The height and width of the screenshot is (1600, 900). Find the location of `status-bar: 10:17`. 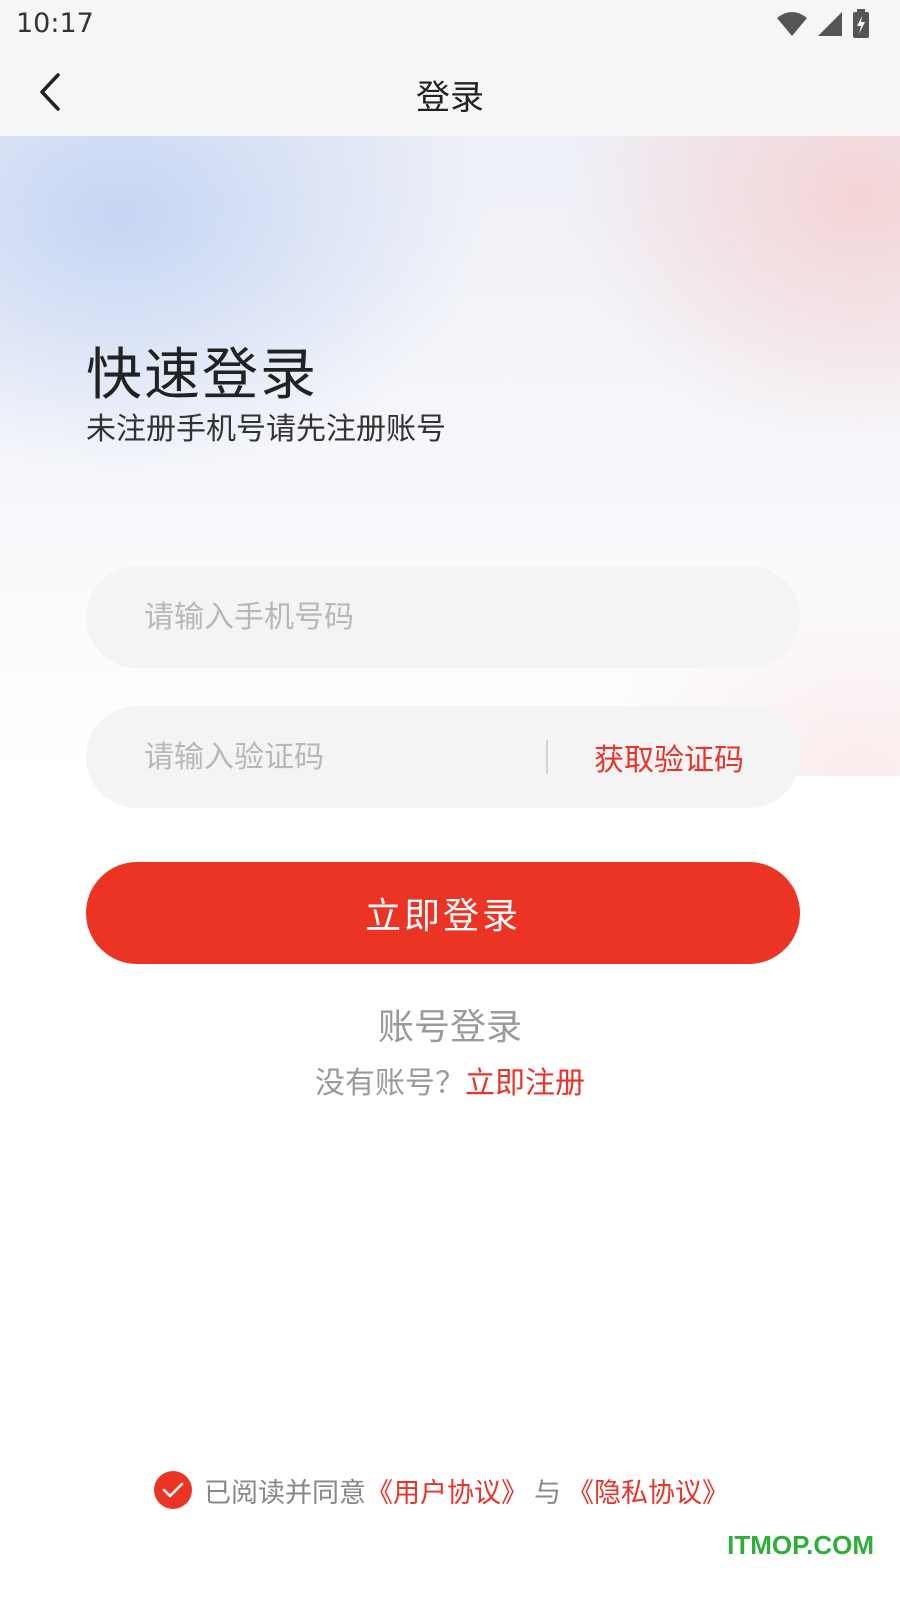

status-bar: 10:17 is located at coordinates (450, 24).